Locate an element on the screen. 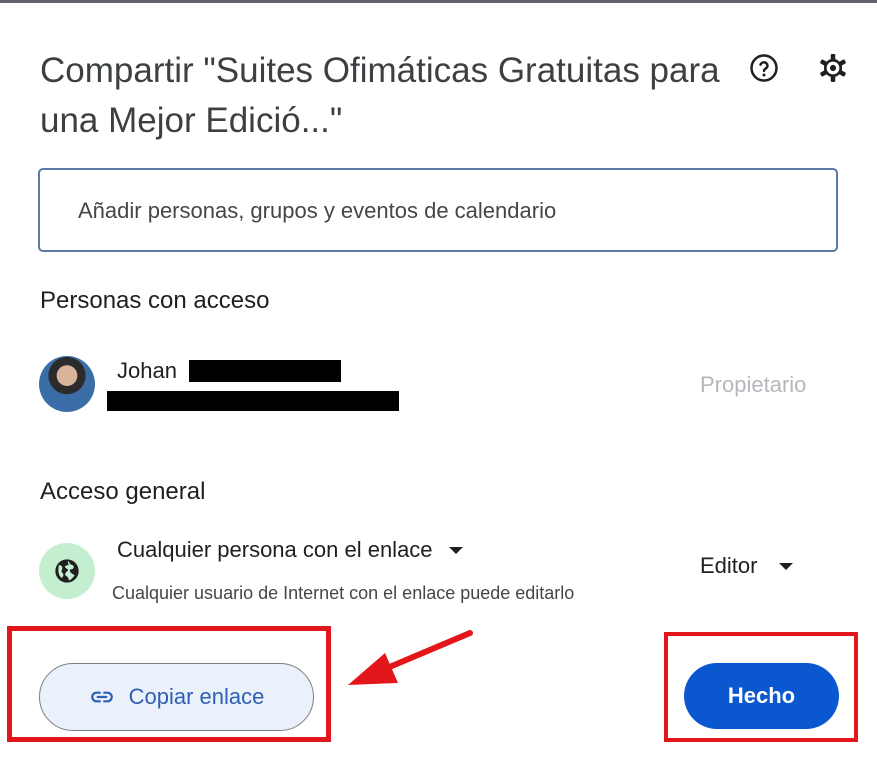 Image resolution: width=877 pixels, height=757 pixels. add-people-field is located at coordinates (438, 210).